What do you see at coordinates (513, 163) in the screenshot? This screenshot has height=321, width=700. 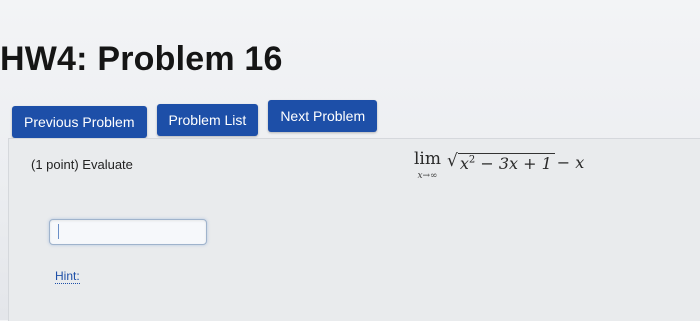 I see `radicand-rest: − 3x + 1` at bounding box center [513, 163].